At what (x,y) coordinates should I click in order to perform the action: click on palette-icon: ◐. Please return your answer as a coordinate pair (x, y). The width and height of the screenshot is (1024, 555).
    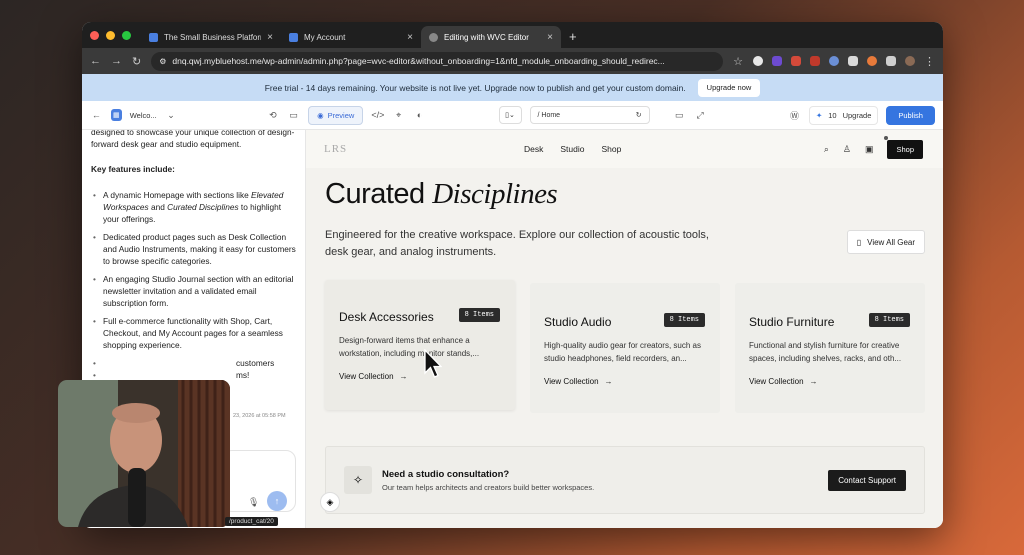
    Looking at the image, I should click on (419, 115).